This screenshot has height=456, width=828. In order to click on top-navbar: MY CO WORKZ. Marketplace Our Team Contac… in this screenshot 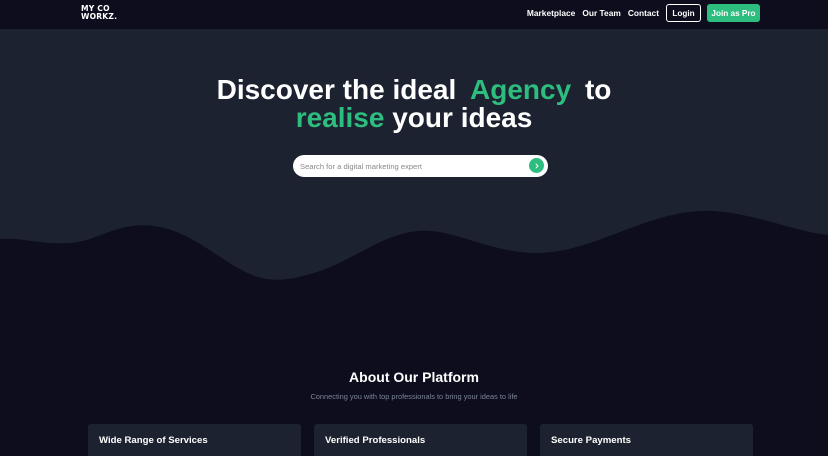, I will do `click(414, 14)`.